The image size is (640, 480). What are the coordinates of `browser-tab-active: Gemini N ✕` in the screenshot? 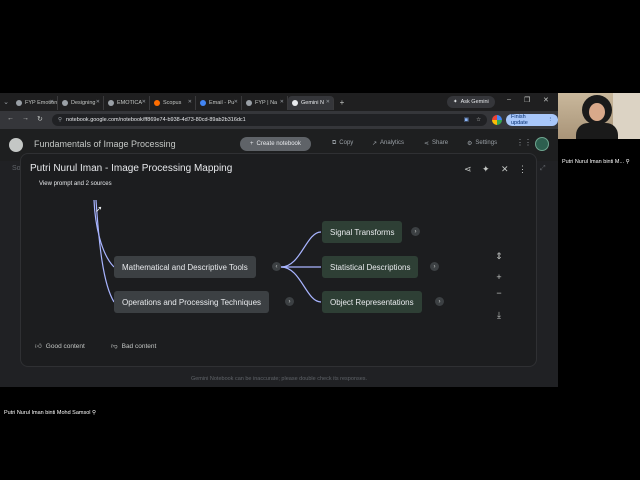 It's located at (311, 103).